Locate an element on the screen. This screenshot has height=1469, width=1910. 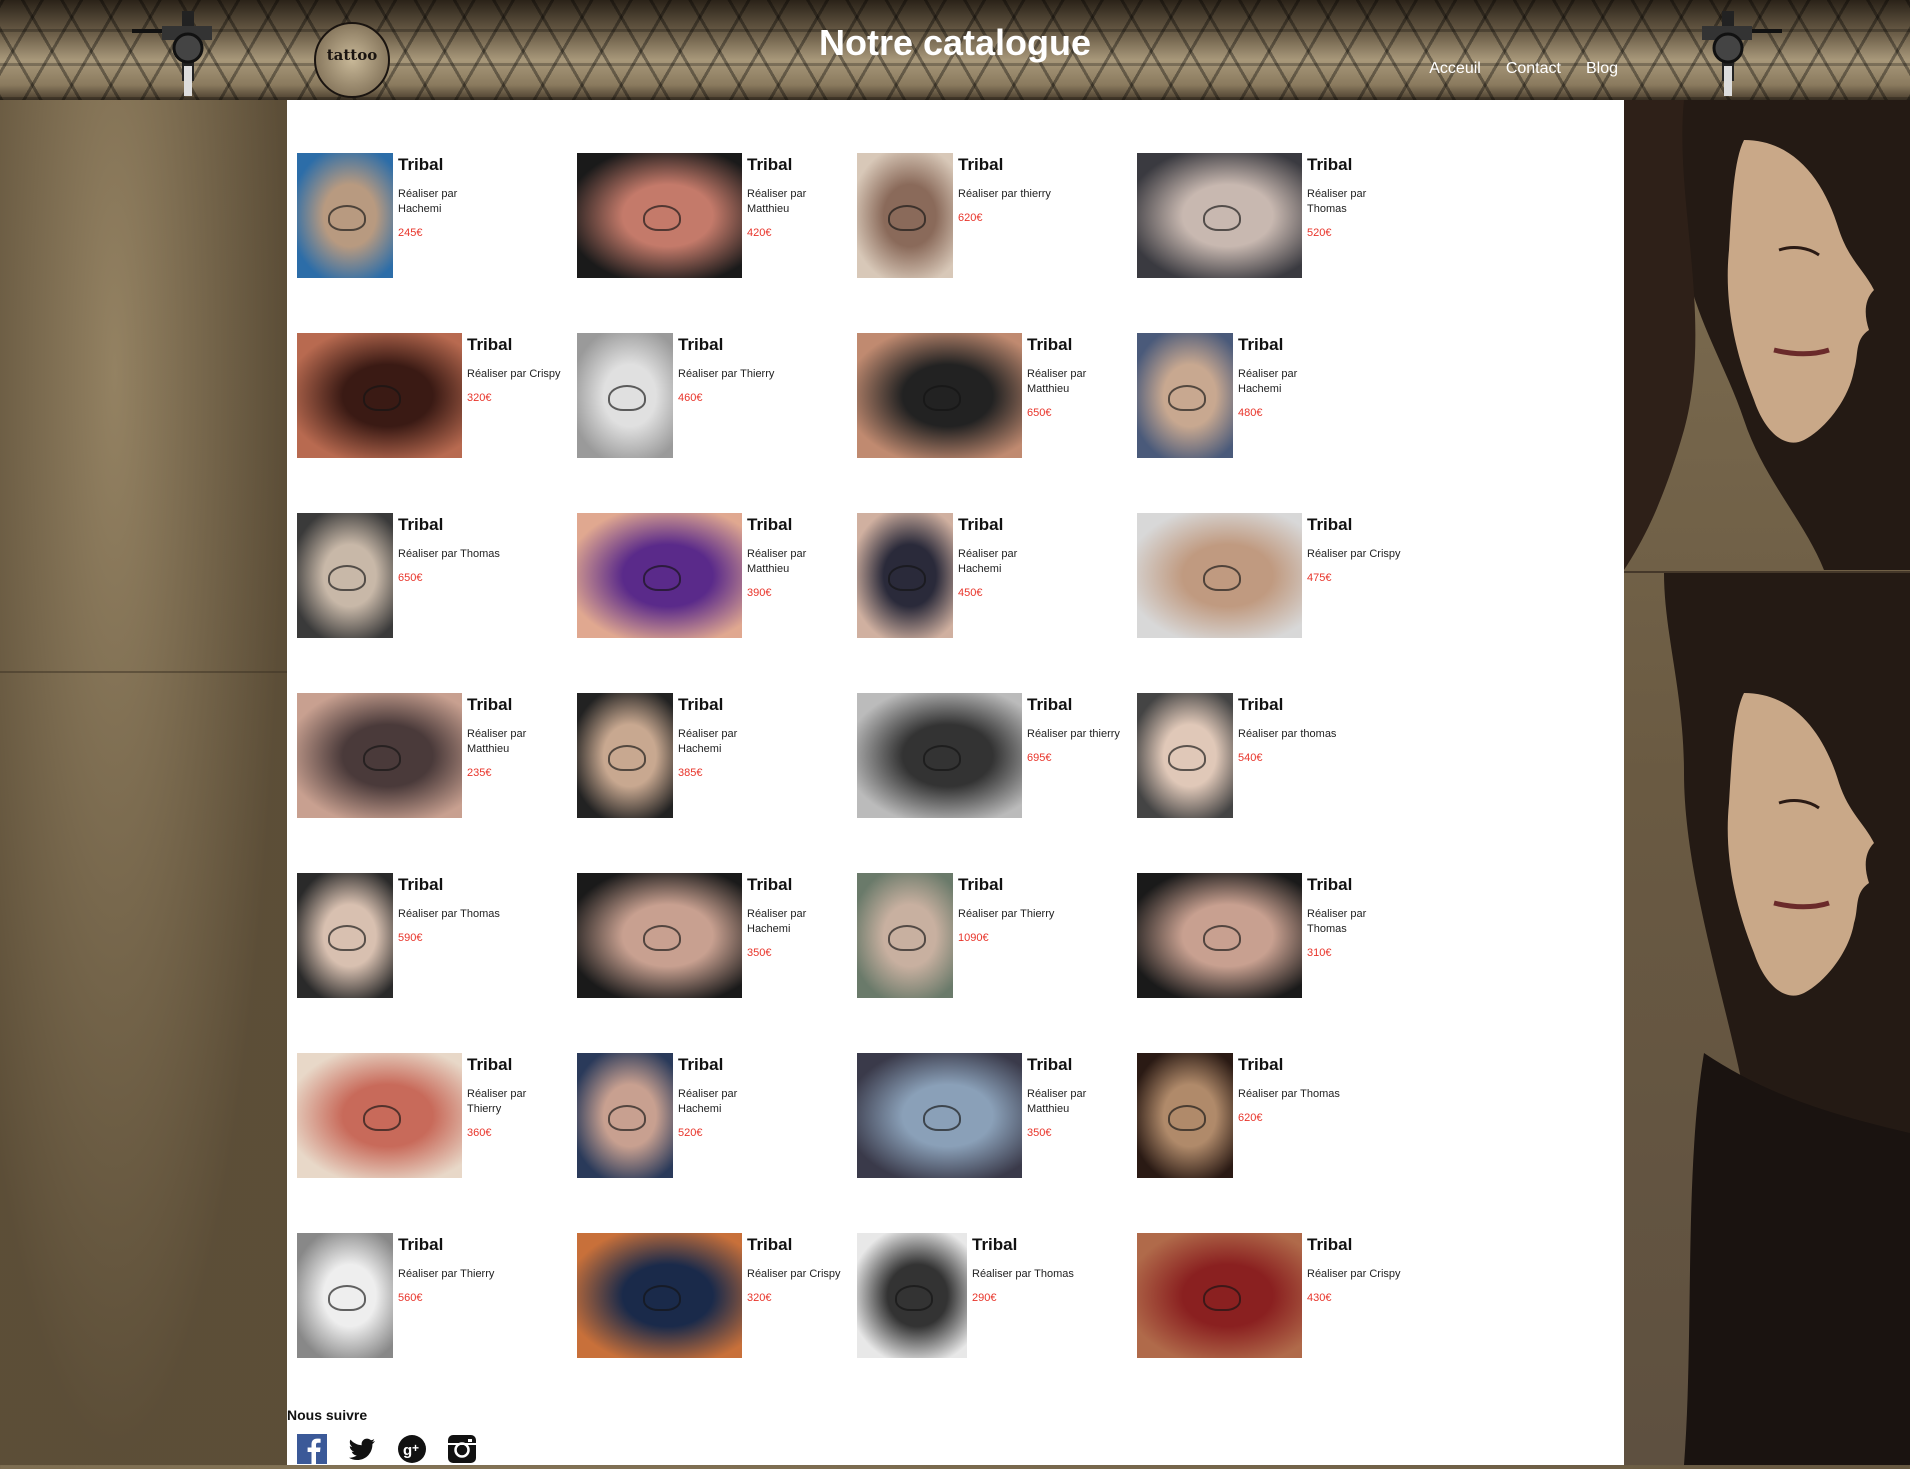
catalogue-item: Tribal Réaliser par Thomas 650€ is located at coordinates (437, 603).